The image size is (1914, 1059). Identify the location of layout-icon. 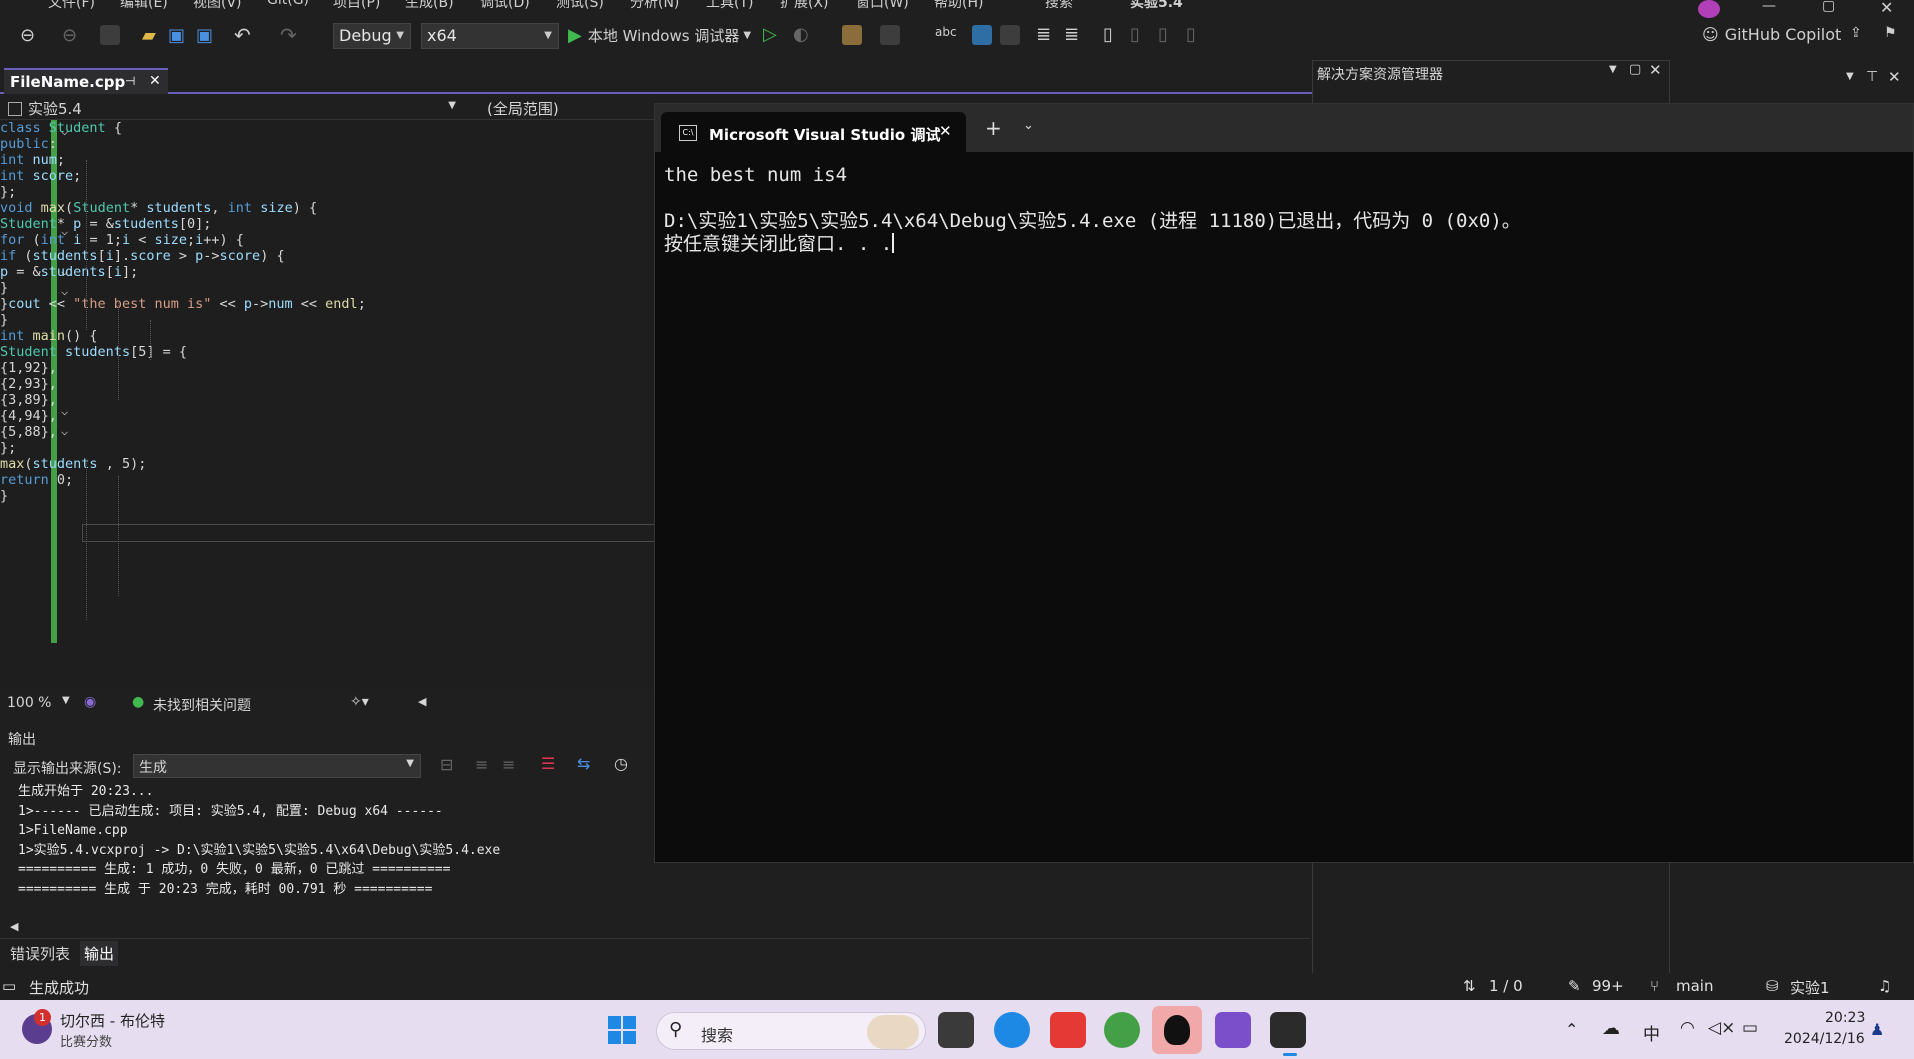
(890, 35).